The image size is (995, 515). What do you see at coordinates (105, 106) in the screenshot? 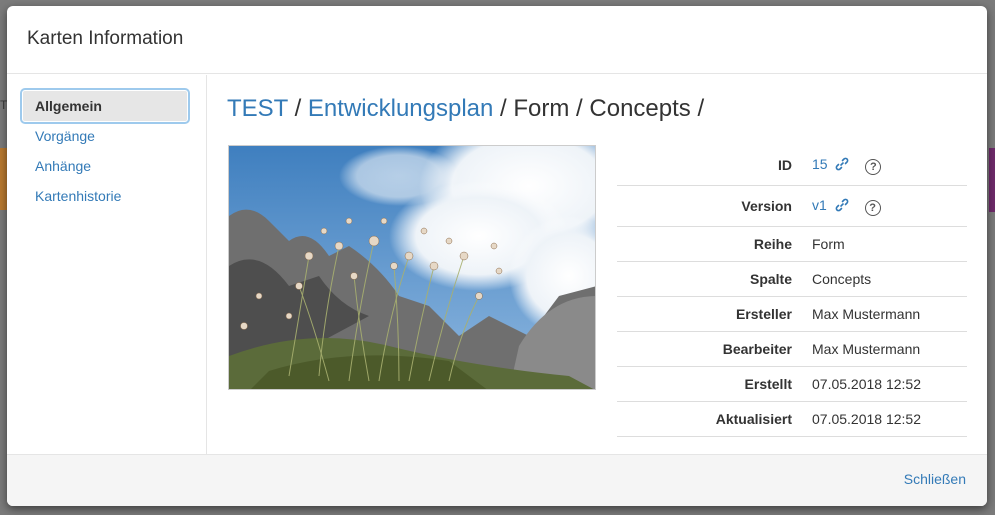
I see `nav-item-allgemein: Allgemein` at bounding box center [105, 106].